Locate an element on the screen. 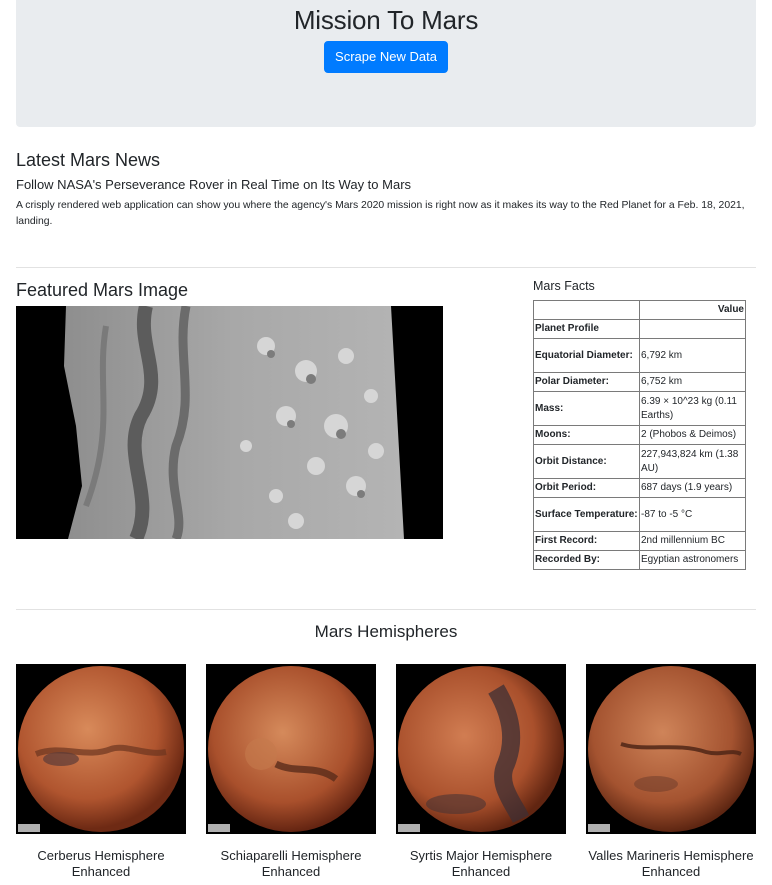 The height and width of the screenshot is (885, 772). table-row: Mass: 6.39 × 10^23 kg (0.11 Earths) is located at coordinates (639, 408).